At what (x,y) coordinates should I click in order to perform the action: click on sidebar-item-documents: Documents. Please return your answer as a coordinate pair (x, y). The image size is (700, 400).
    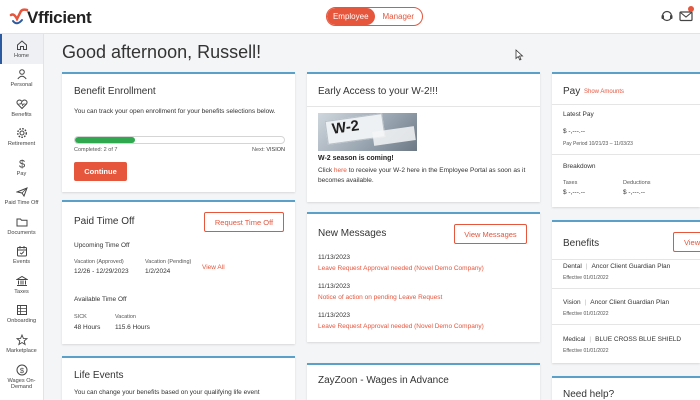
    Looking at the image, I should click on (21, 226).